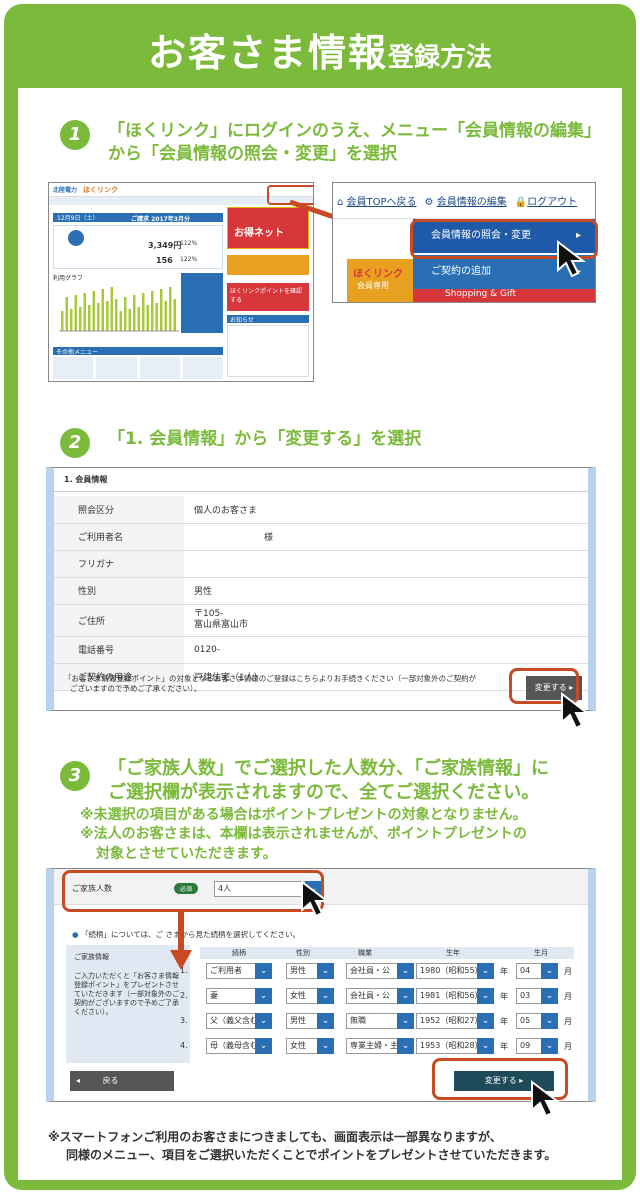 The height and width of the screenshot is (1194, 640). I want to click on info-icon: ●, so click(75, 934).